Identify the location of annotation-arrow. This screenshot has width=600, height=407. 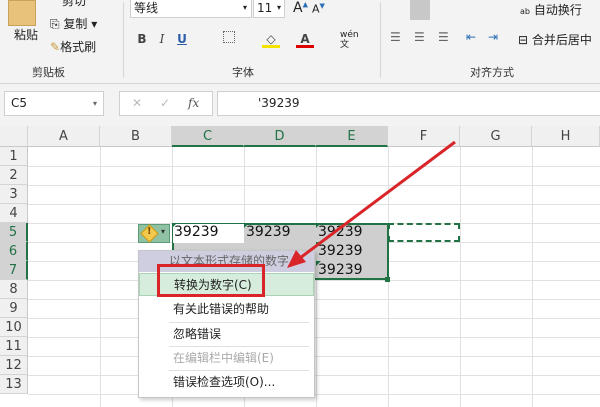
(371, 204).